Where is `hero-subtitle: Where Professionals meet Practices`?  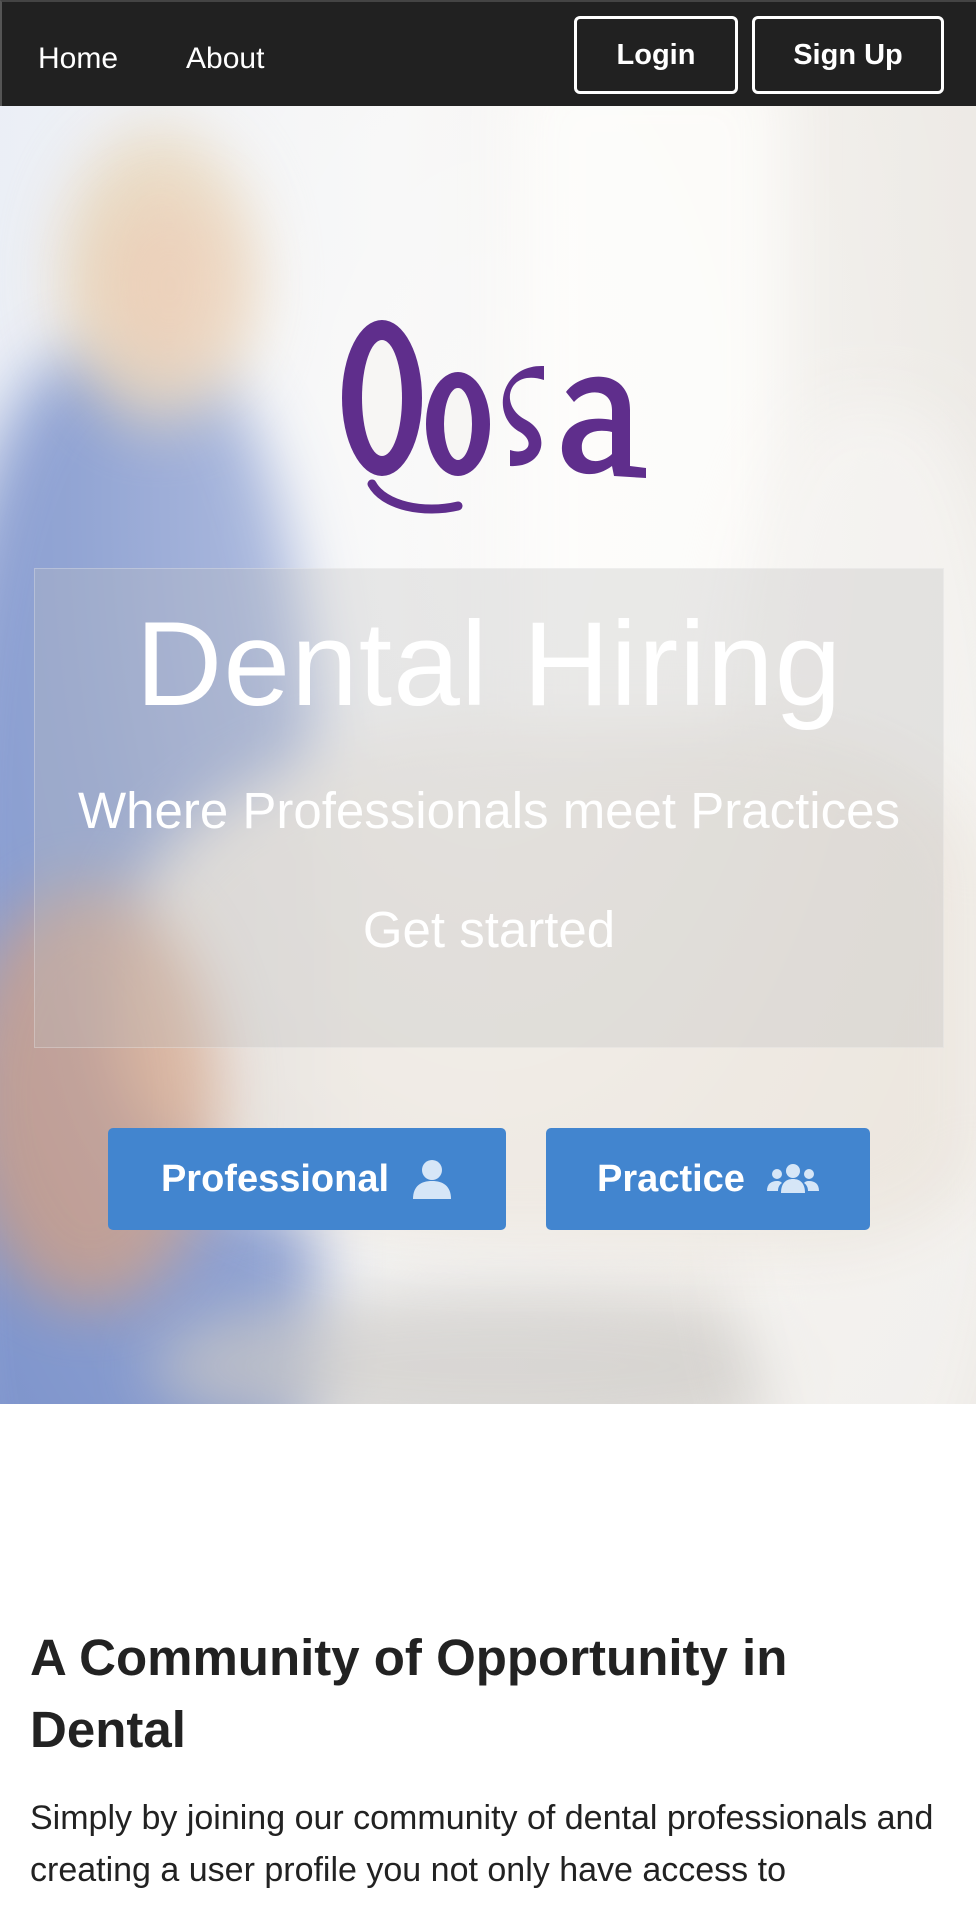 hero-subtitle: Where Professionals meet Practices is located at coordinates (489, 810).